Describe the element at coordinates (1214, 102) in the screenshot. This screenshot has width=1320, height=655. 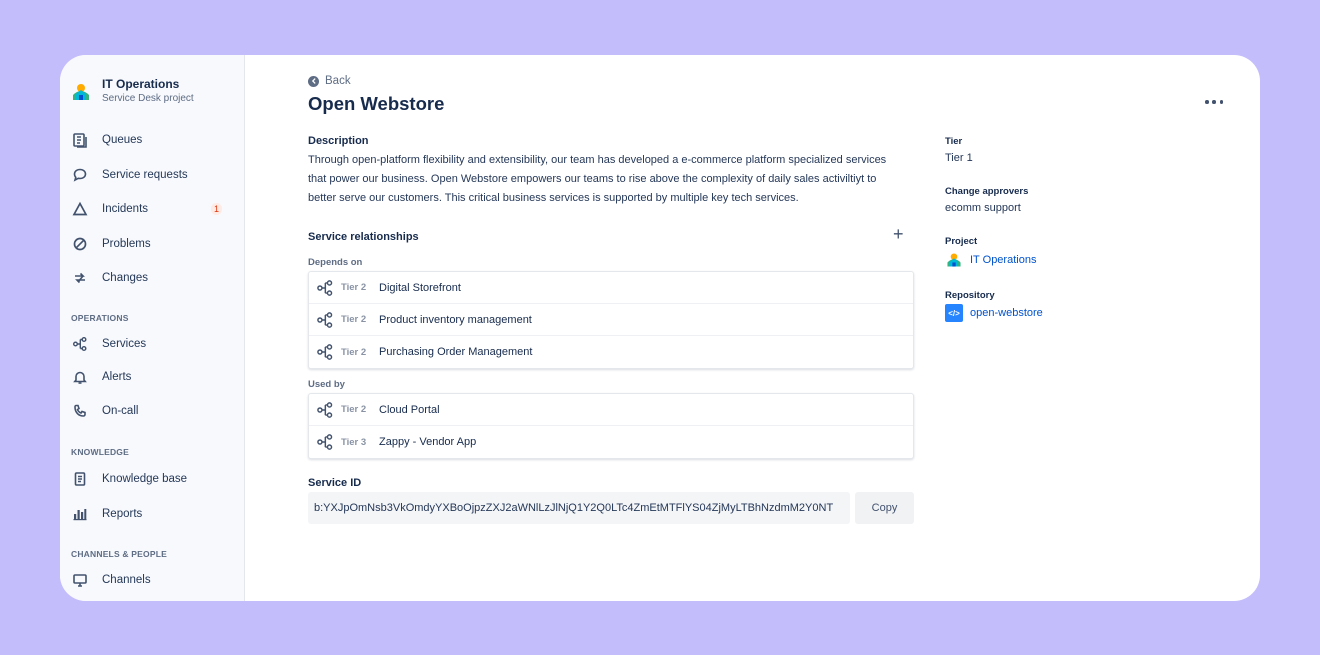
I see `more-actions-button` at that location.